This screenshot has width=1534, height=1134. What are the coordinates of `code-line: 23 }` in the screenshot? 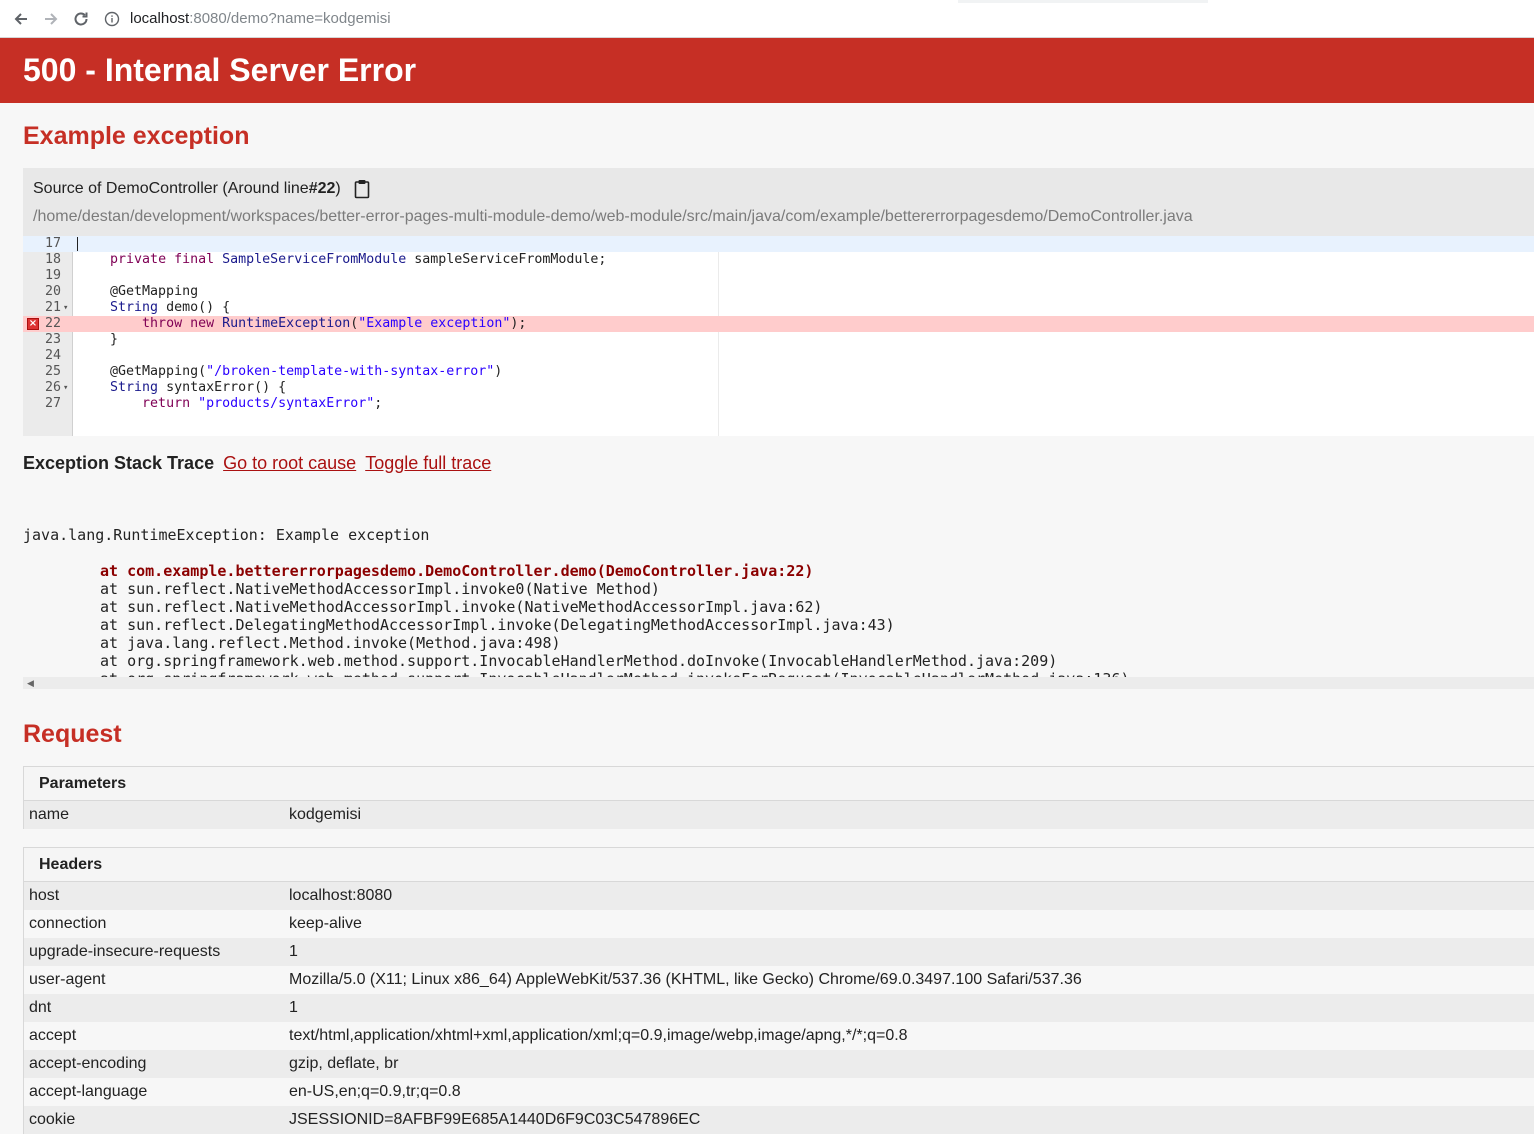 It's located at (778, 340).